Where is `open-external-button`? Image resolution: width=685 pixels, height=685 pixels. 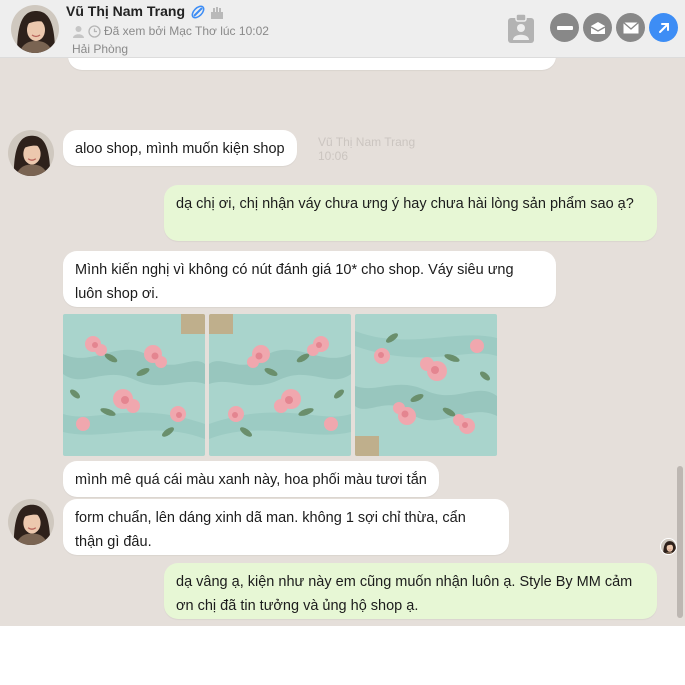
open-external-button is located at coordinates (663, 27).